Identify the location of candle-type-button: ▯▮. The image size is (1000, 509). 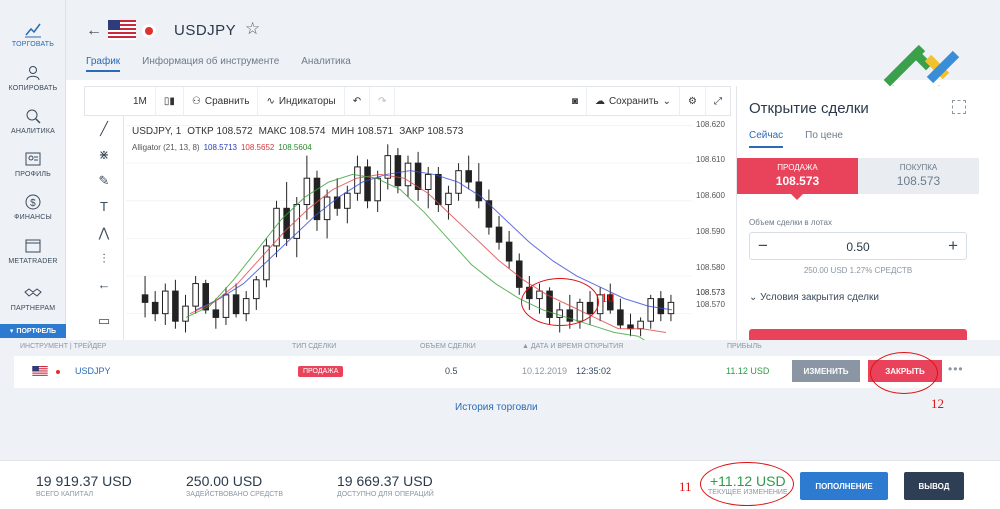
(170, 101).